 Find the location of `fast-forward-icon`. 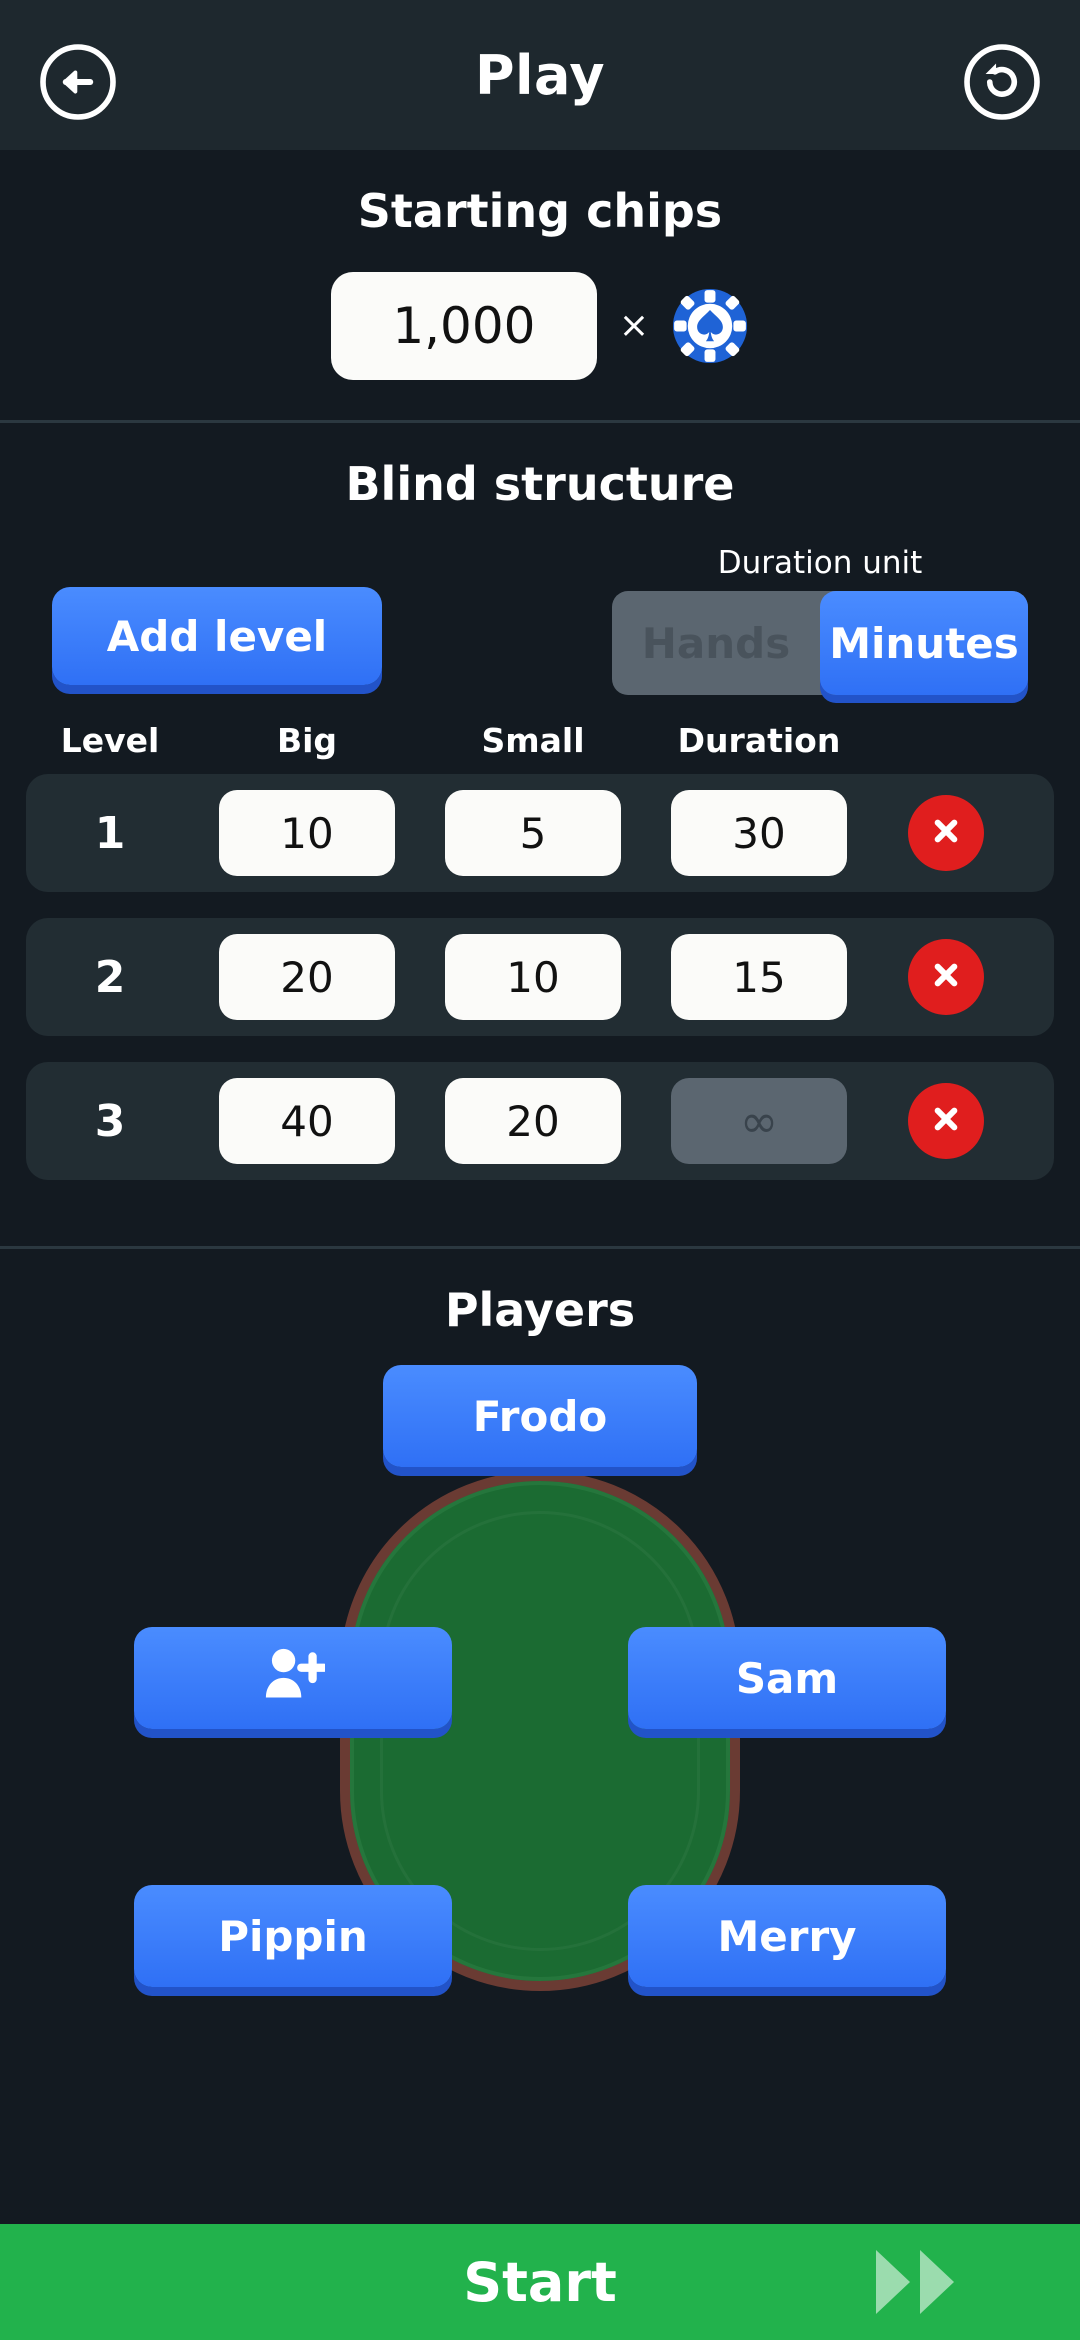

fast-forward-icon is located at coordinates (915, 2282).